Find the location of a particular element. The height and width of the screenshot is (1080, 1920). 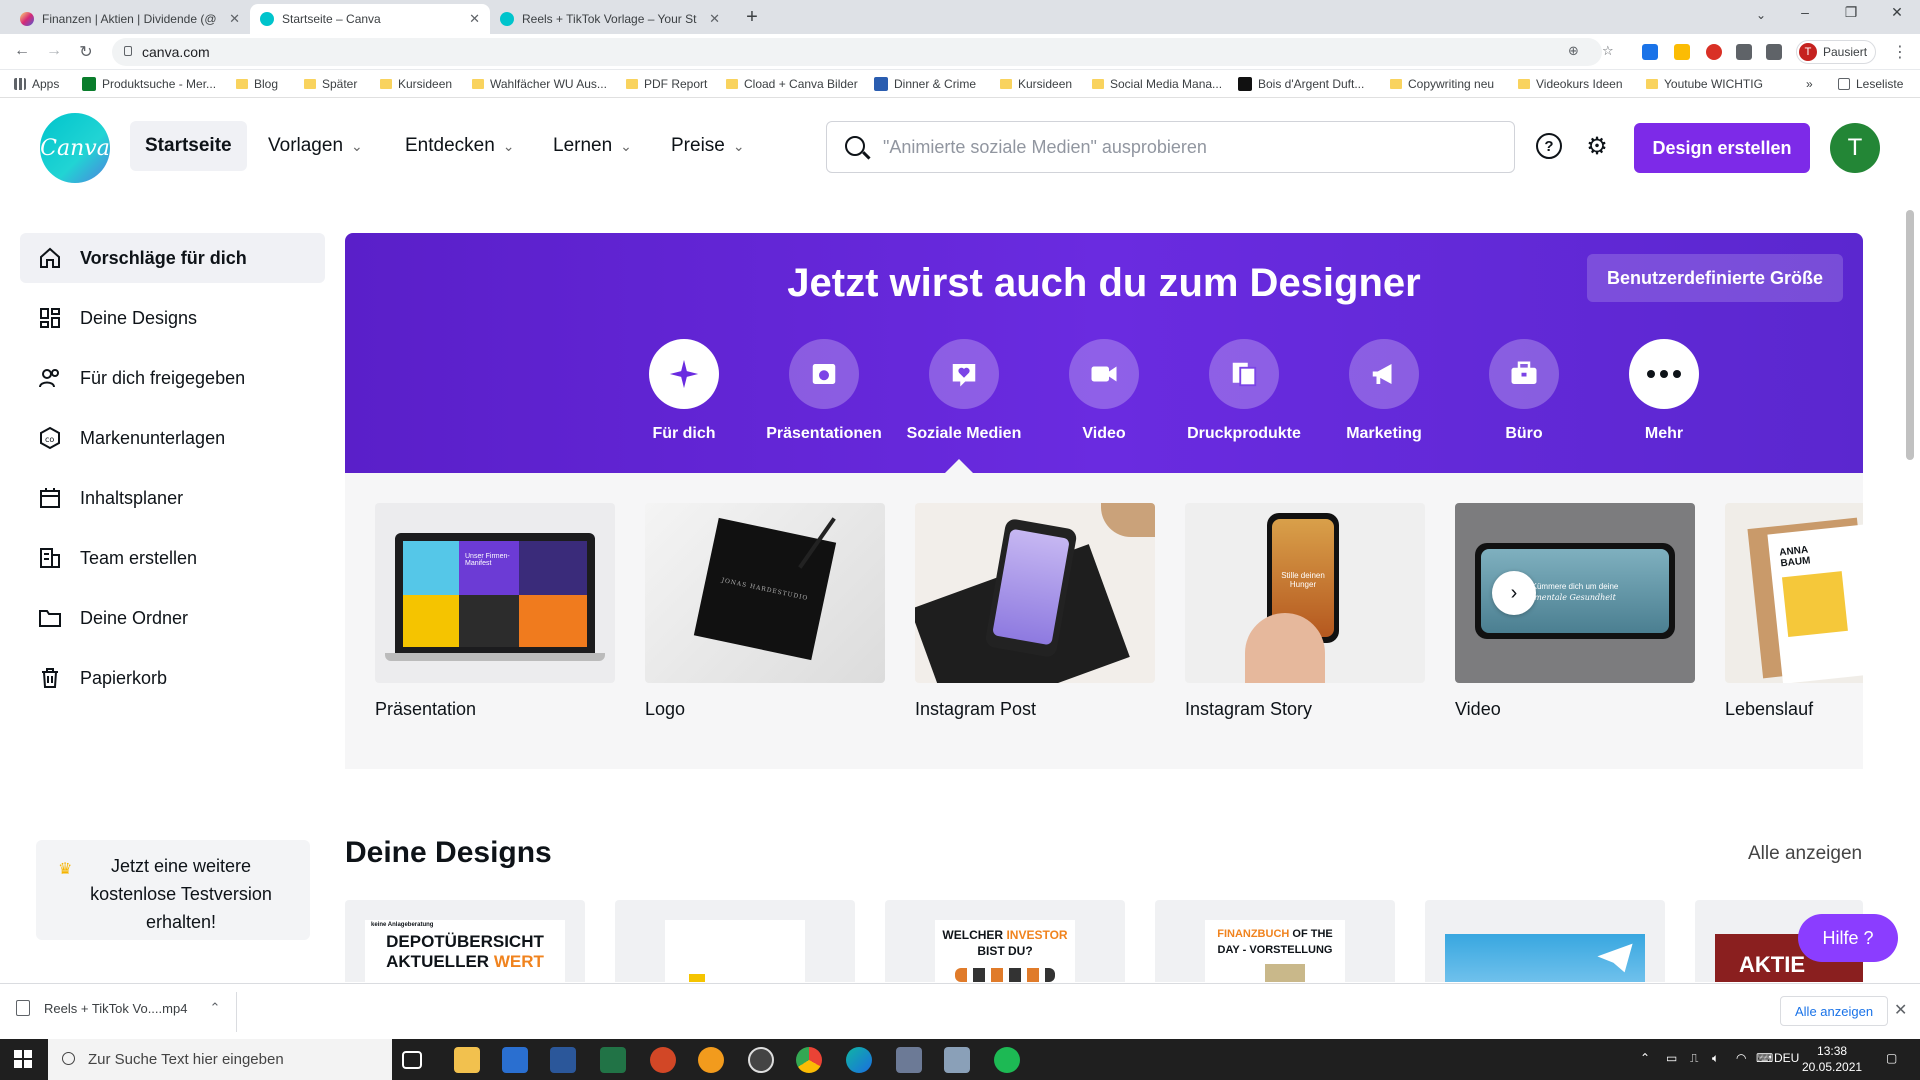

forward-arrow-icon: → is located at coordinates (54, 51).